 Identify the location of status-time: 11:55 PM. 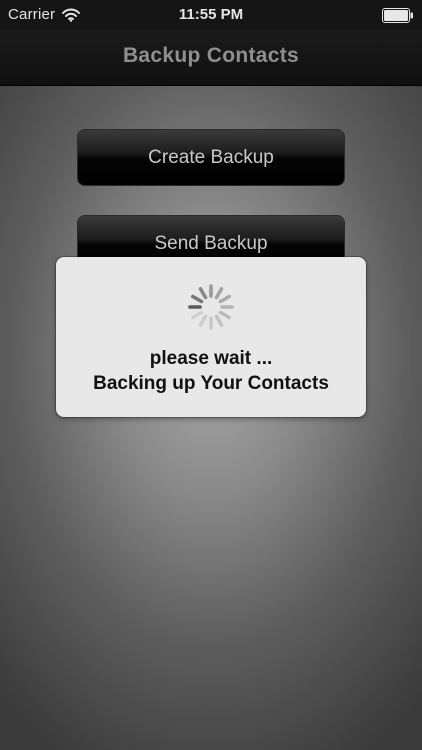
(211, 14).